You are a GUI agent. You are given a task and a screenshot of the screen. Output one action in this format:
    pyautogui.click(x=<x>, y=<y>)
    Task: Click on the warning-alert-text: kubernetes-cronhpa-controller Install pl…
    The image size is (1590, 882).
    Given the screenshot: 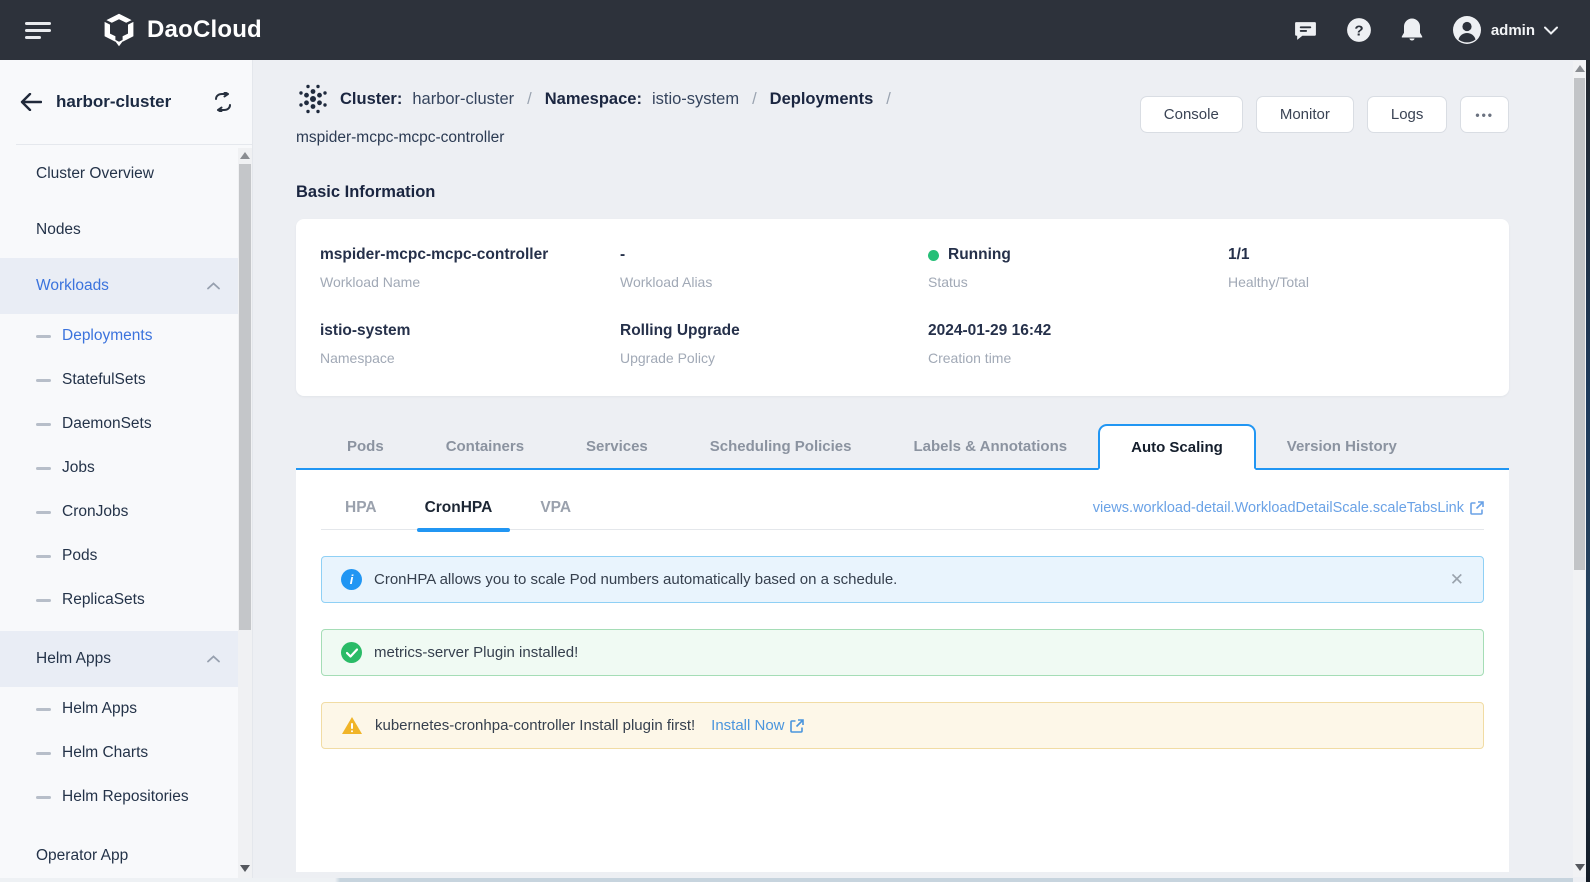 What is the action you would take?
    pyautogui.click(x=535, y=725)
    